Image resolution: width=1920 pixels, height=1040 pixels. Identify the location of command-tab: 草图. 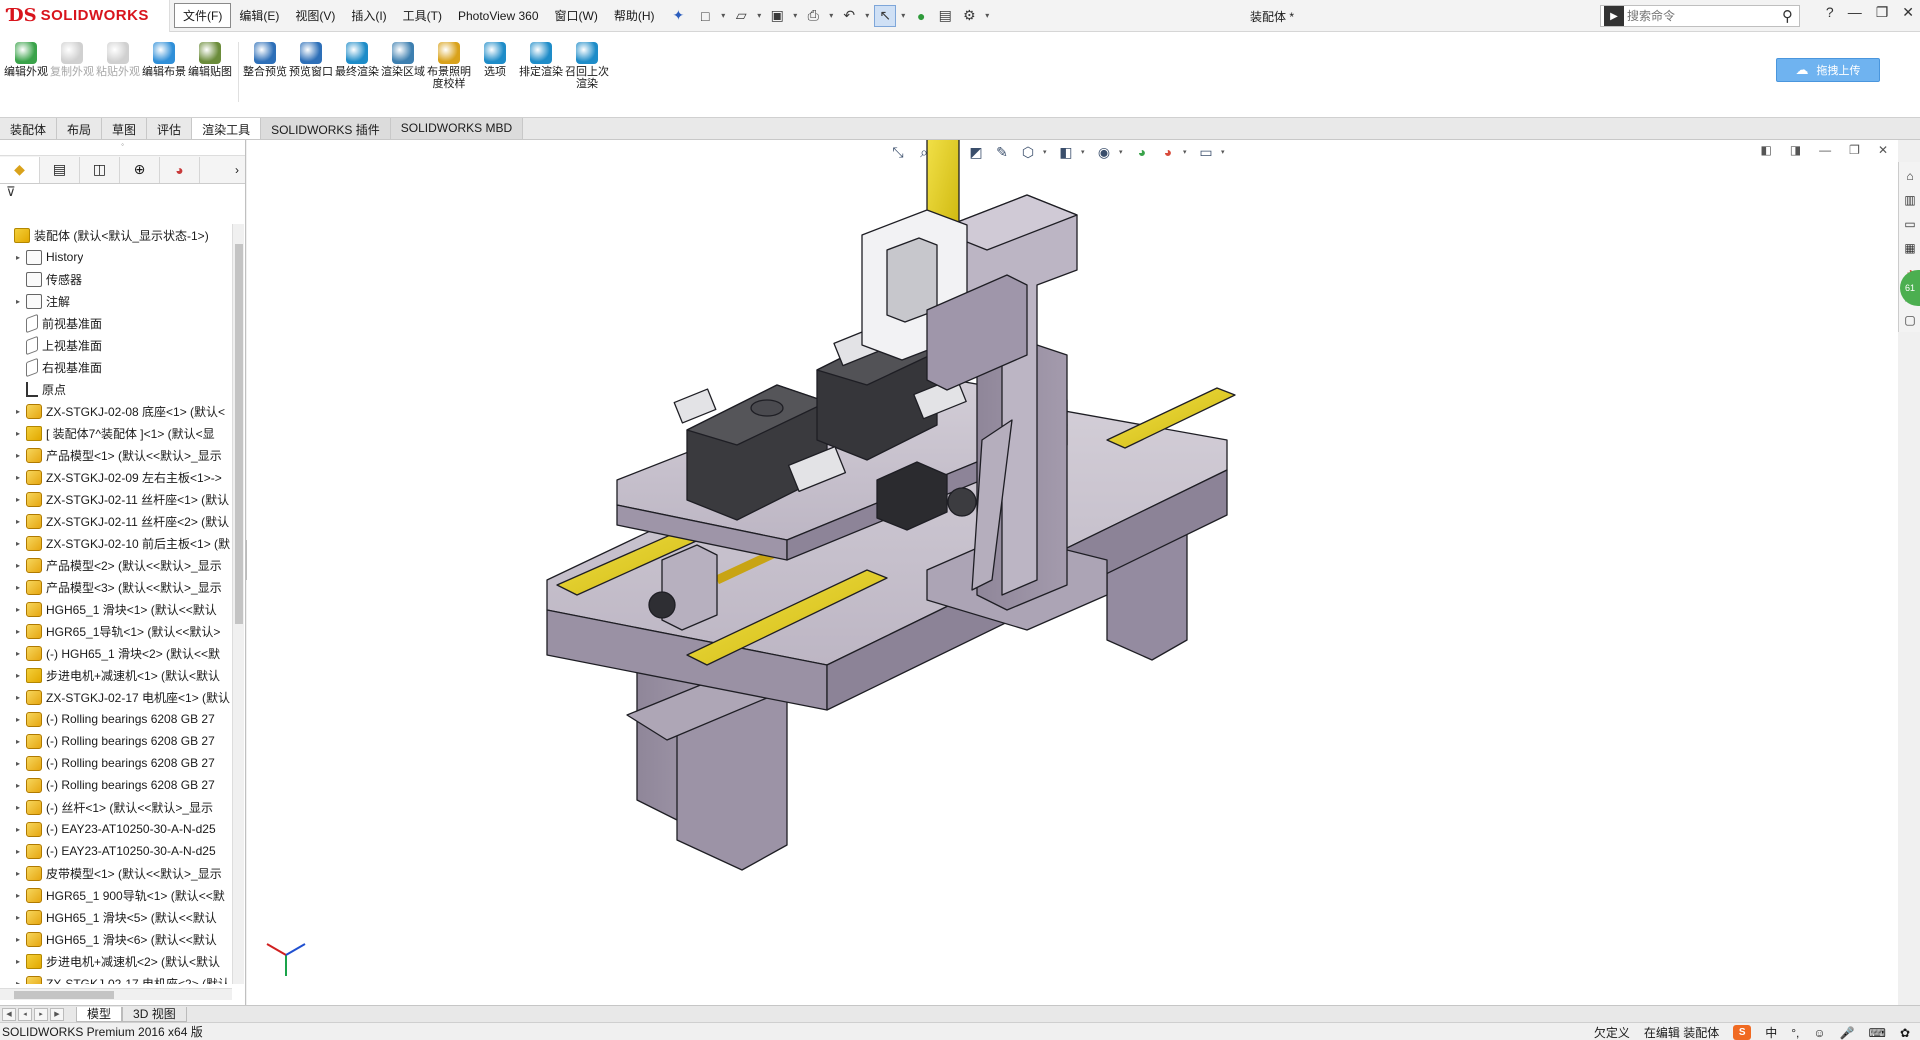
(125, 128).